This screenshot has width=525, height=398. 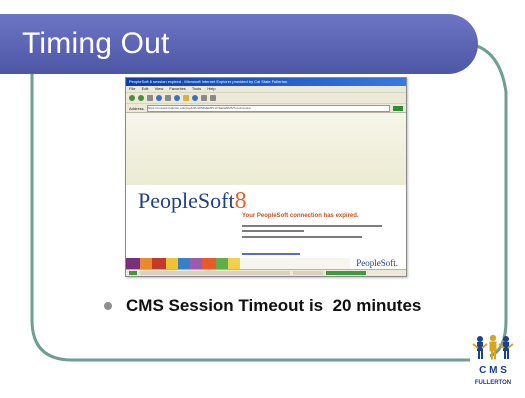 What do you see at coordinates (493, 383) in the screenshot?
I see `logo-line-2: FULLERTON` at bounding box center [493, 383].